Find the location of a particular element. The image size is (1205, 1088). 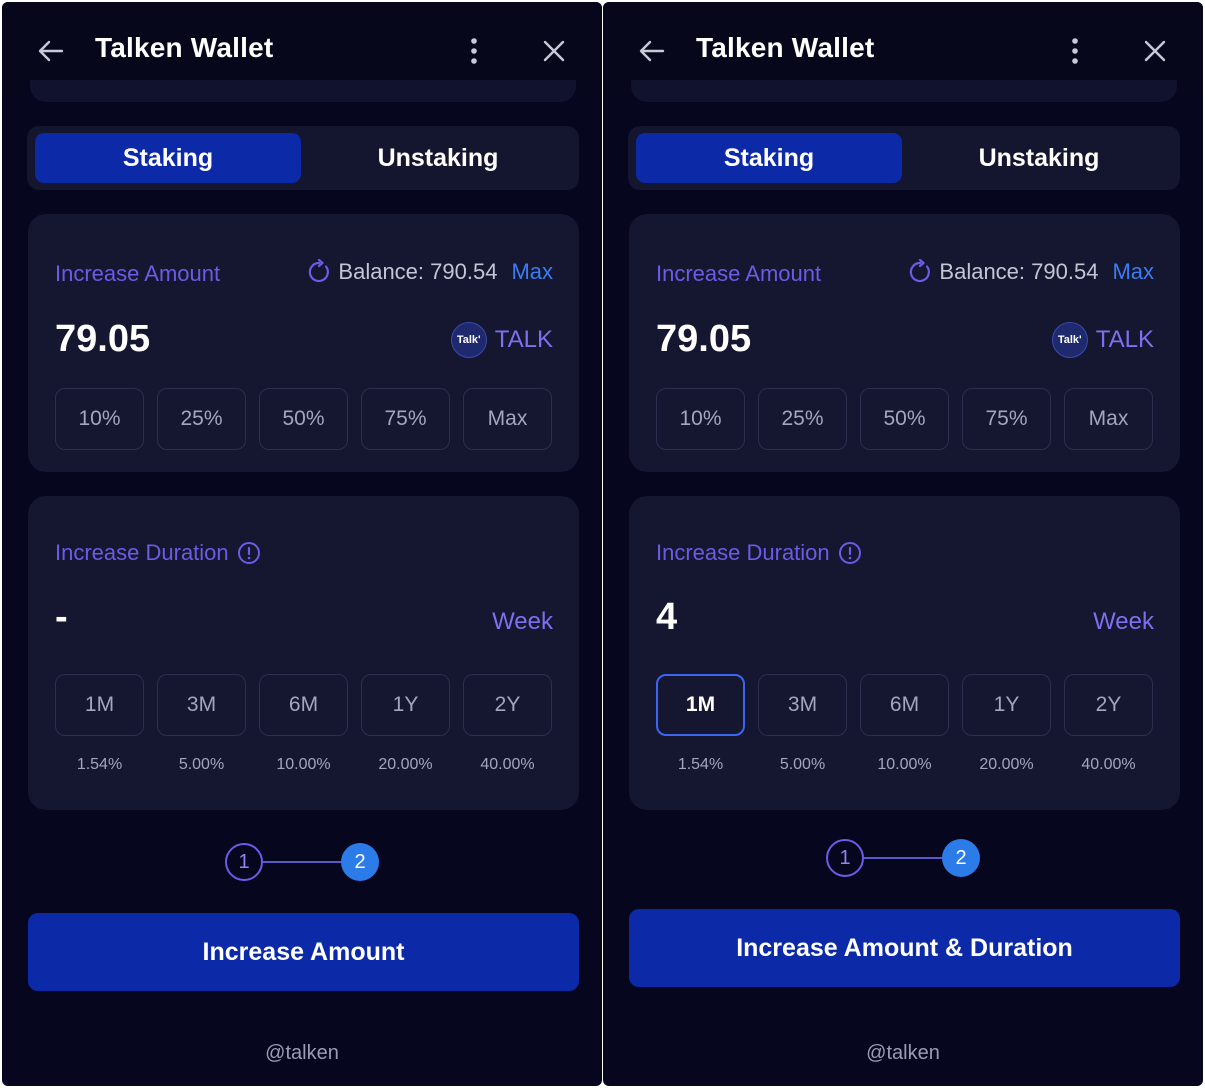

duration-value: - is located at coordinates (61, 617).